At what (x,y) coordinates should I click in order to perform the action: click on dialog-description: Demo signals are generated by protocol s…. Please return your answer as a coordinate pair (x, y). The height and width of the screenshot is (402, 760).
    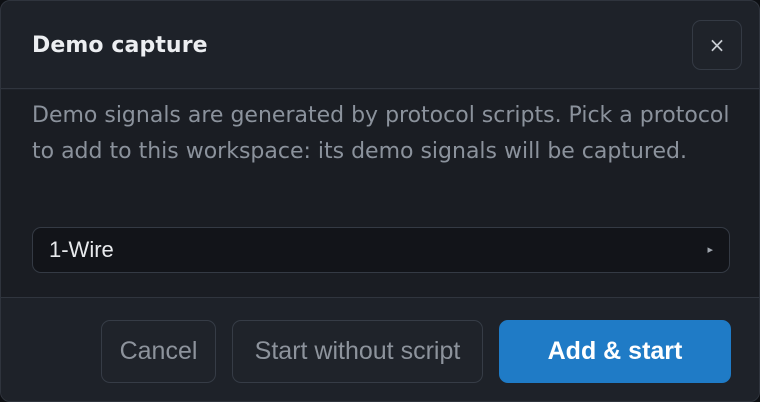
    Looking at the image, I should click on (381, 133).